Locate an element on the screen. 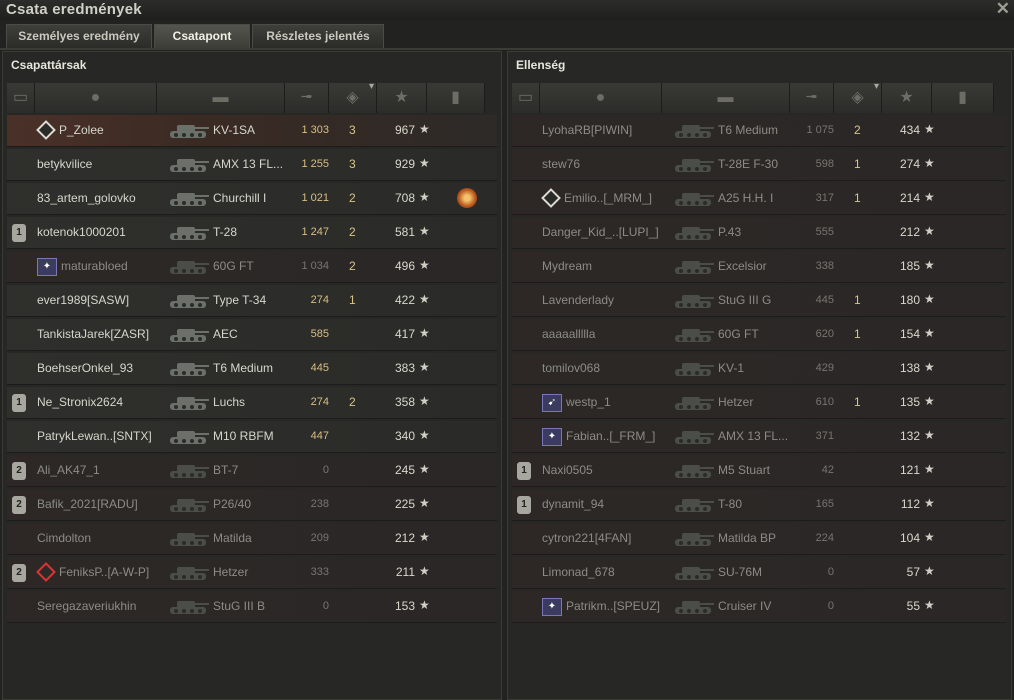 The height and width of the screenshot is (700, 1014). enemies-title: Ellenség is located at coordinates (541, 65).